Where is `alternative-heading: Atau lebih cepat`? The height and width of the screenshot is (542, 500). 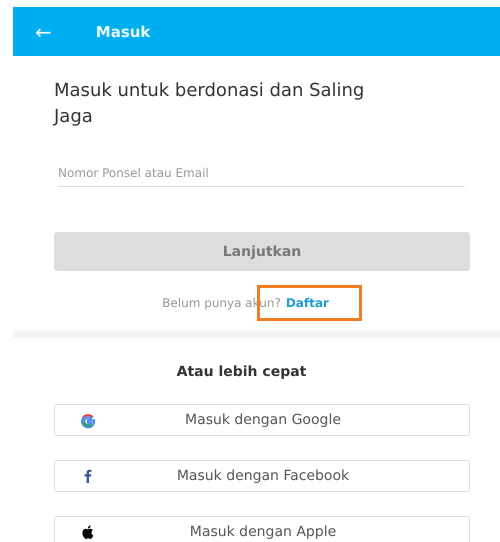 alternative-heading: Atau lebih cepat is located at coordinates (242, 372).